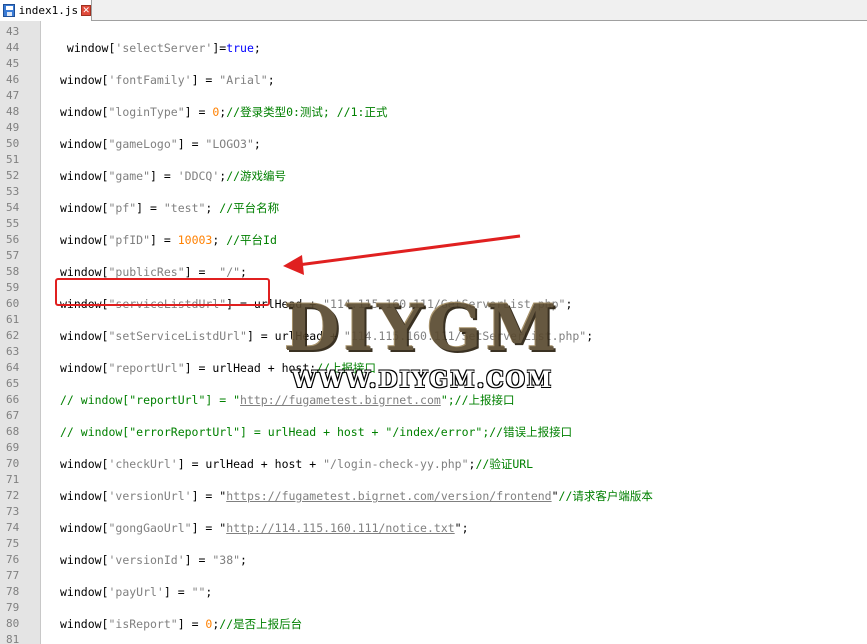 The width and height of the screenshot is (867, 644). Describe the element at coordinates (13, 159) in the screenshot. I see `line-number: 51` at that location.